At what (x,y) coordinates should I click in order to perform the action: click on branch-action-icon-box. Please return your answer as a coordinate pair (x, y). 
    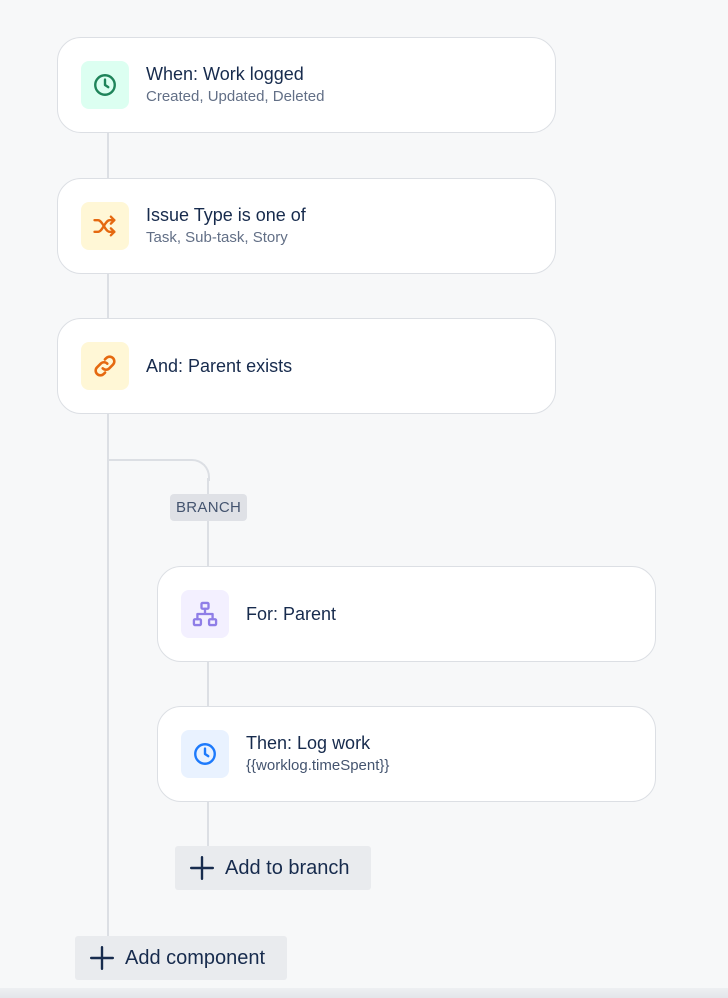
    Looking at the image, I should click on (205, 754).